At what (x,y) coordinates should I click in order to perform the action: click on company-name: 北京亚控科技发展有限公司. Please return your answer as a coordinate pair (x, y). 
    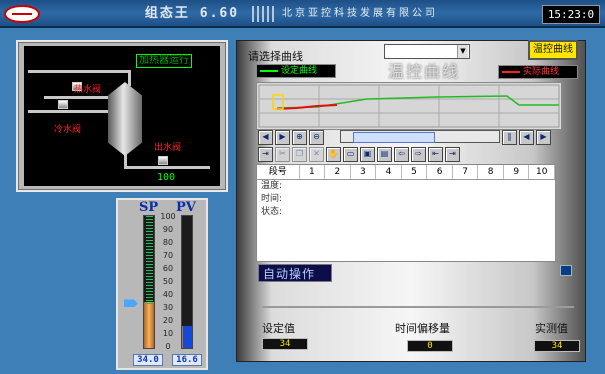
    Looking at the image, I should click on (360, 13).